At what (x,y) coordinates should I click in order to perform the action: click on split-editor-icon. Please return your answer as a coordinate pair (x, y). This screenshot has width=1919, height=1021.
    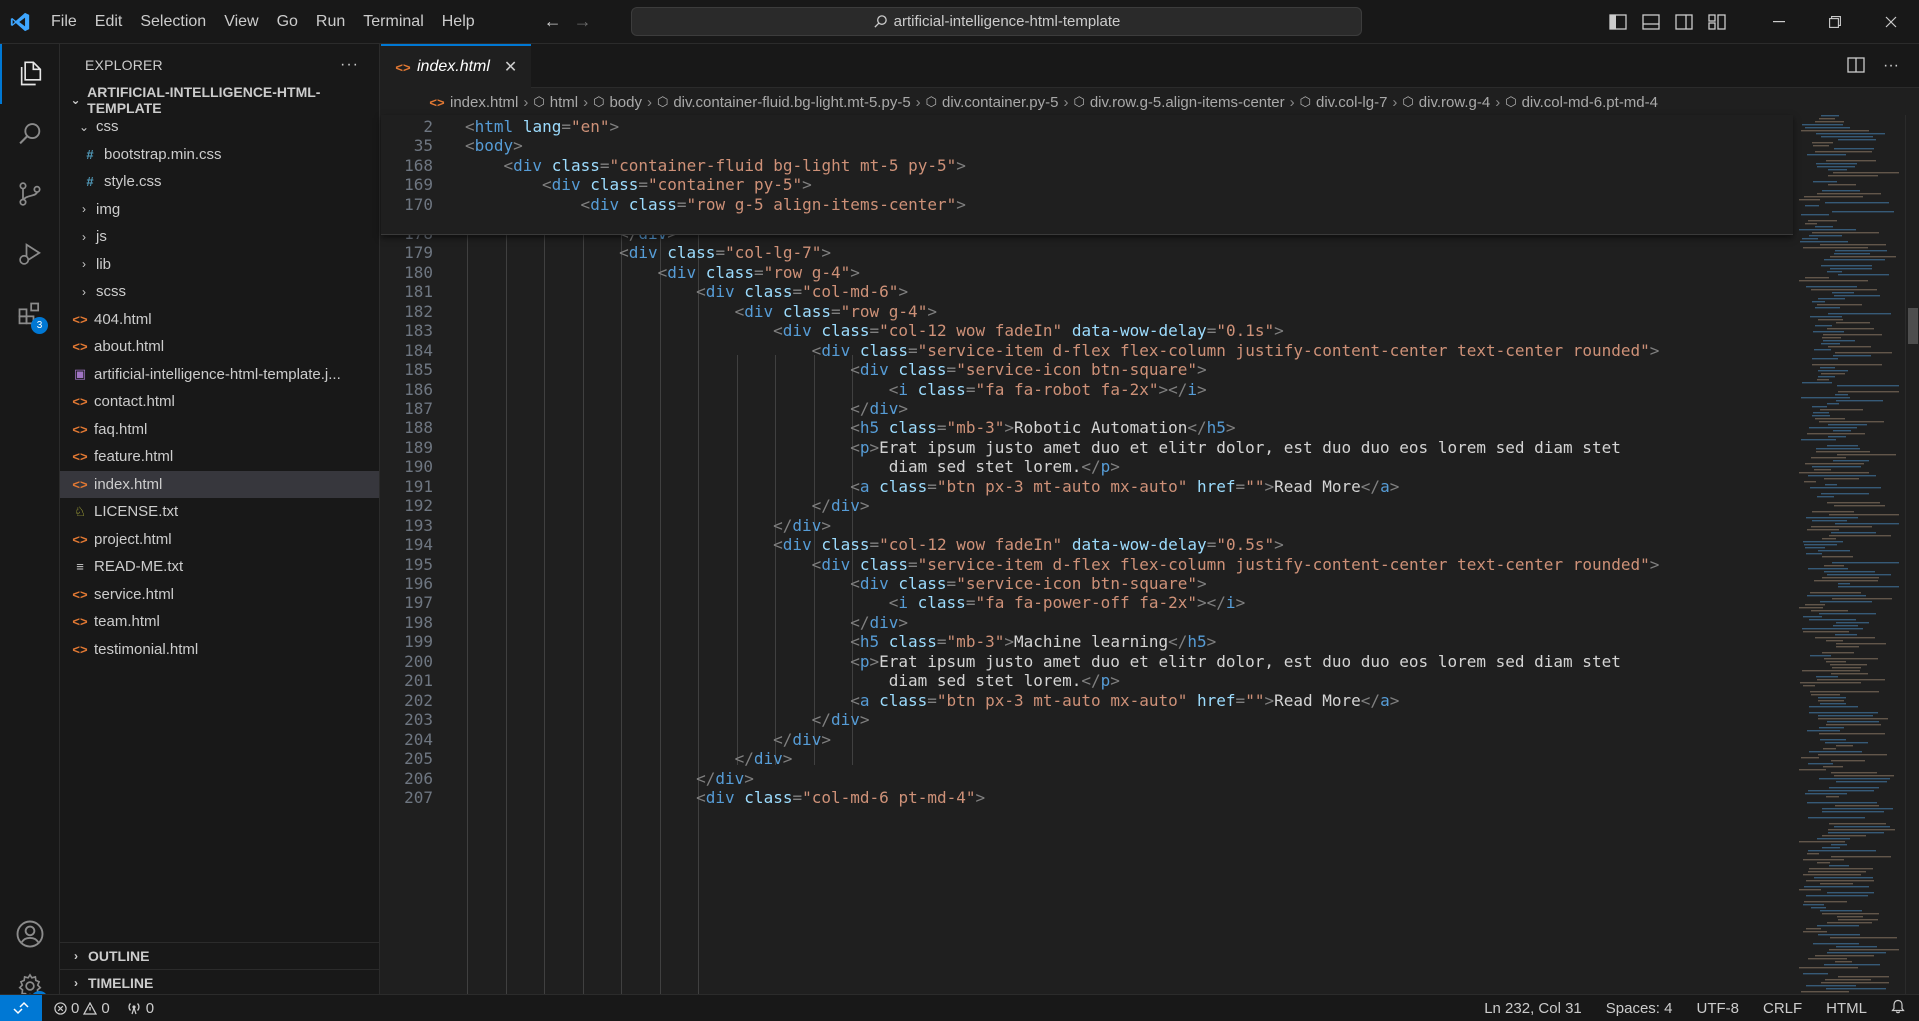
    Looking at the image, I should click on (1856, 66).